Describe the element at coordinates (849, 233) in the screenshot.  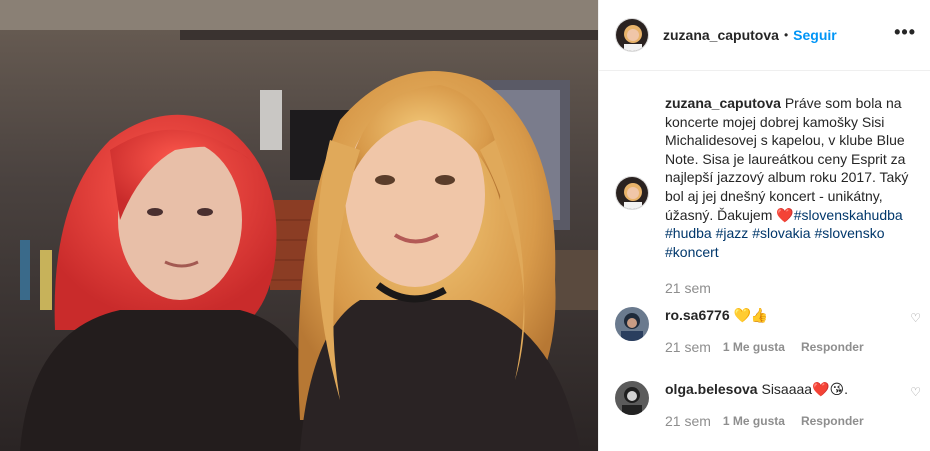
I see `hashtag-link: #slovensko` at that location.